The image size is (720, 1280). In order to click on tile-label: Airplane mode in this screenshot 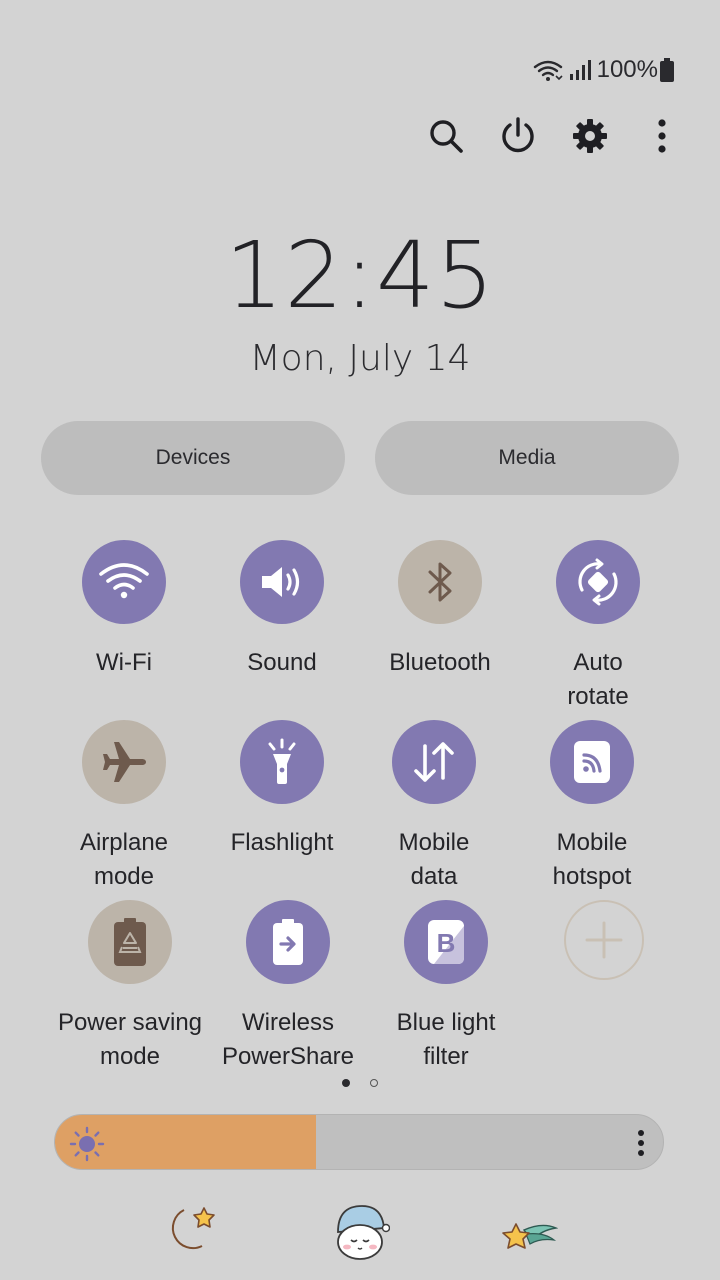, I will do `click(124, 859)`.